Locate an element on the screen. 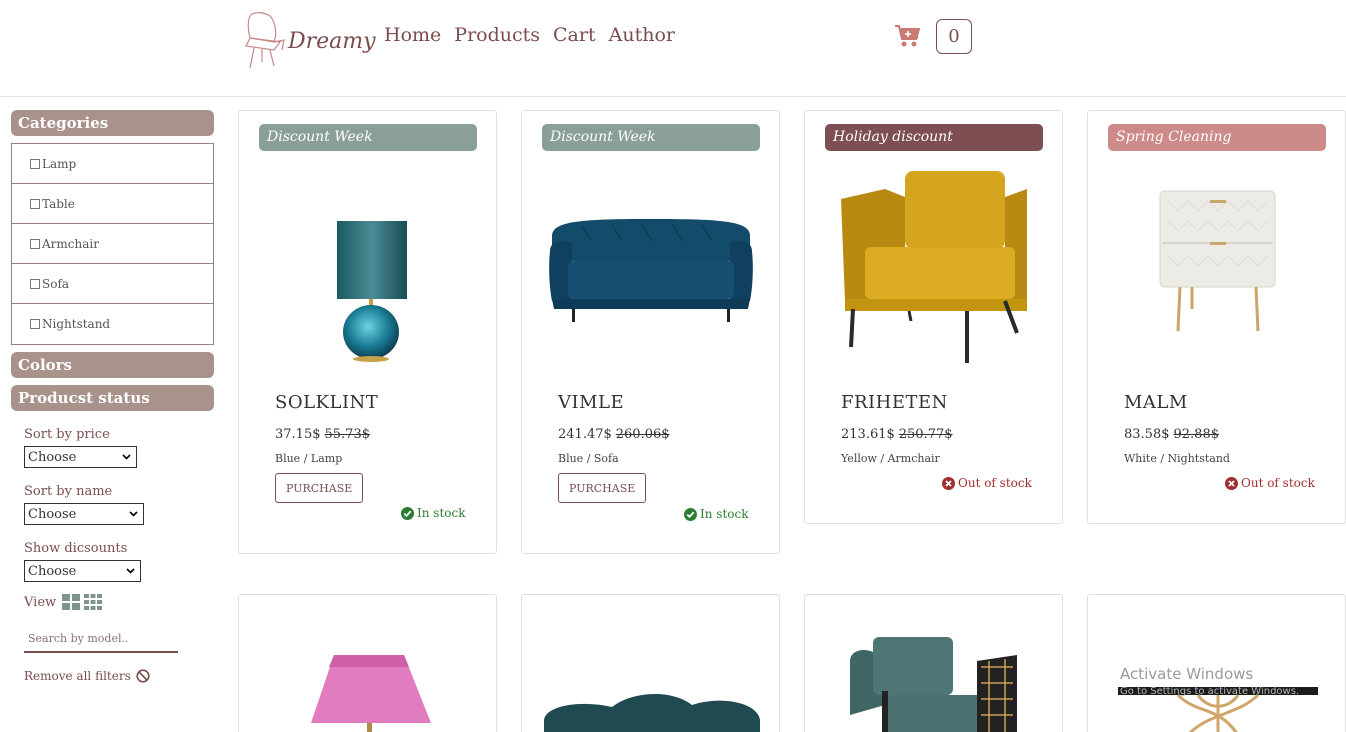  category-sofa: Sofa is located at coordinates (112, 284).